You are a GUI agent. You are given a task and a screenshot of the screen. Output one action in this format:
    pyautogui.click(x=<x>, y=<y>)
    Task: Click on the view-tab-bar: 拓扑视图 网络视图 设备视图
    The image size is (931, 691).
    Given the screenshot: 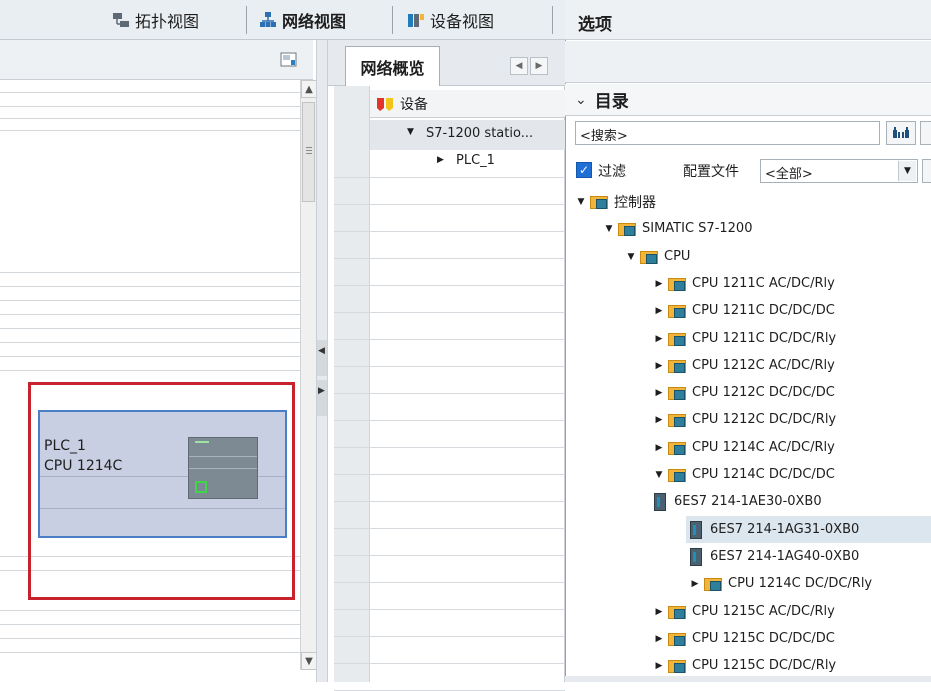 What is the action you would take?
    pyautogui.click(x=282, y=20)
    